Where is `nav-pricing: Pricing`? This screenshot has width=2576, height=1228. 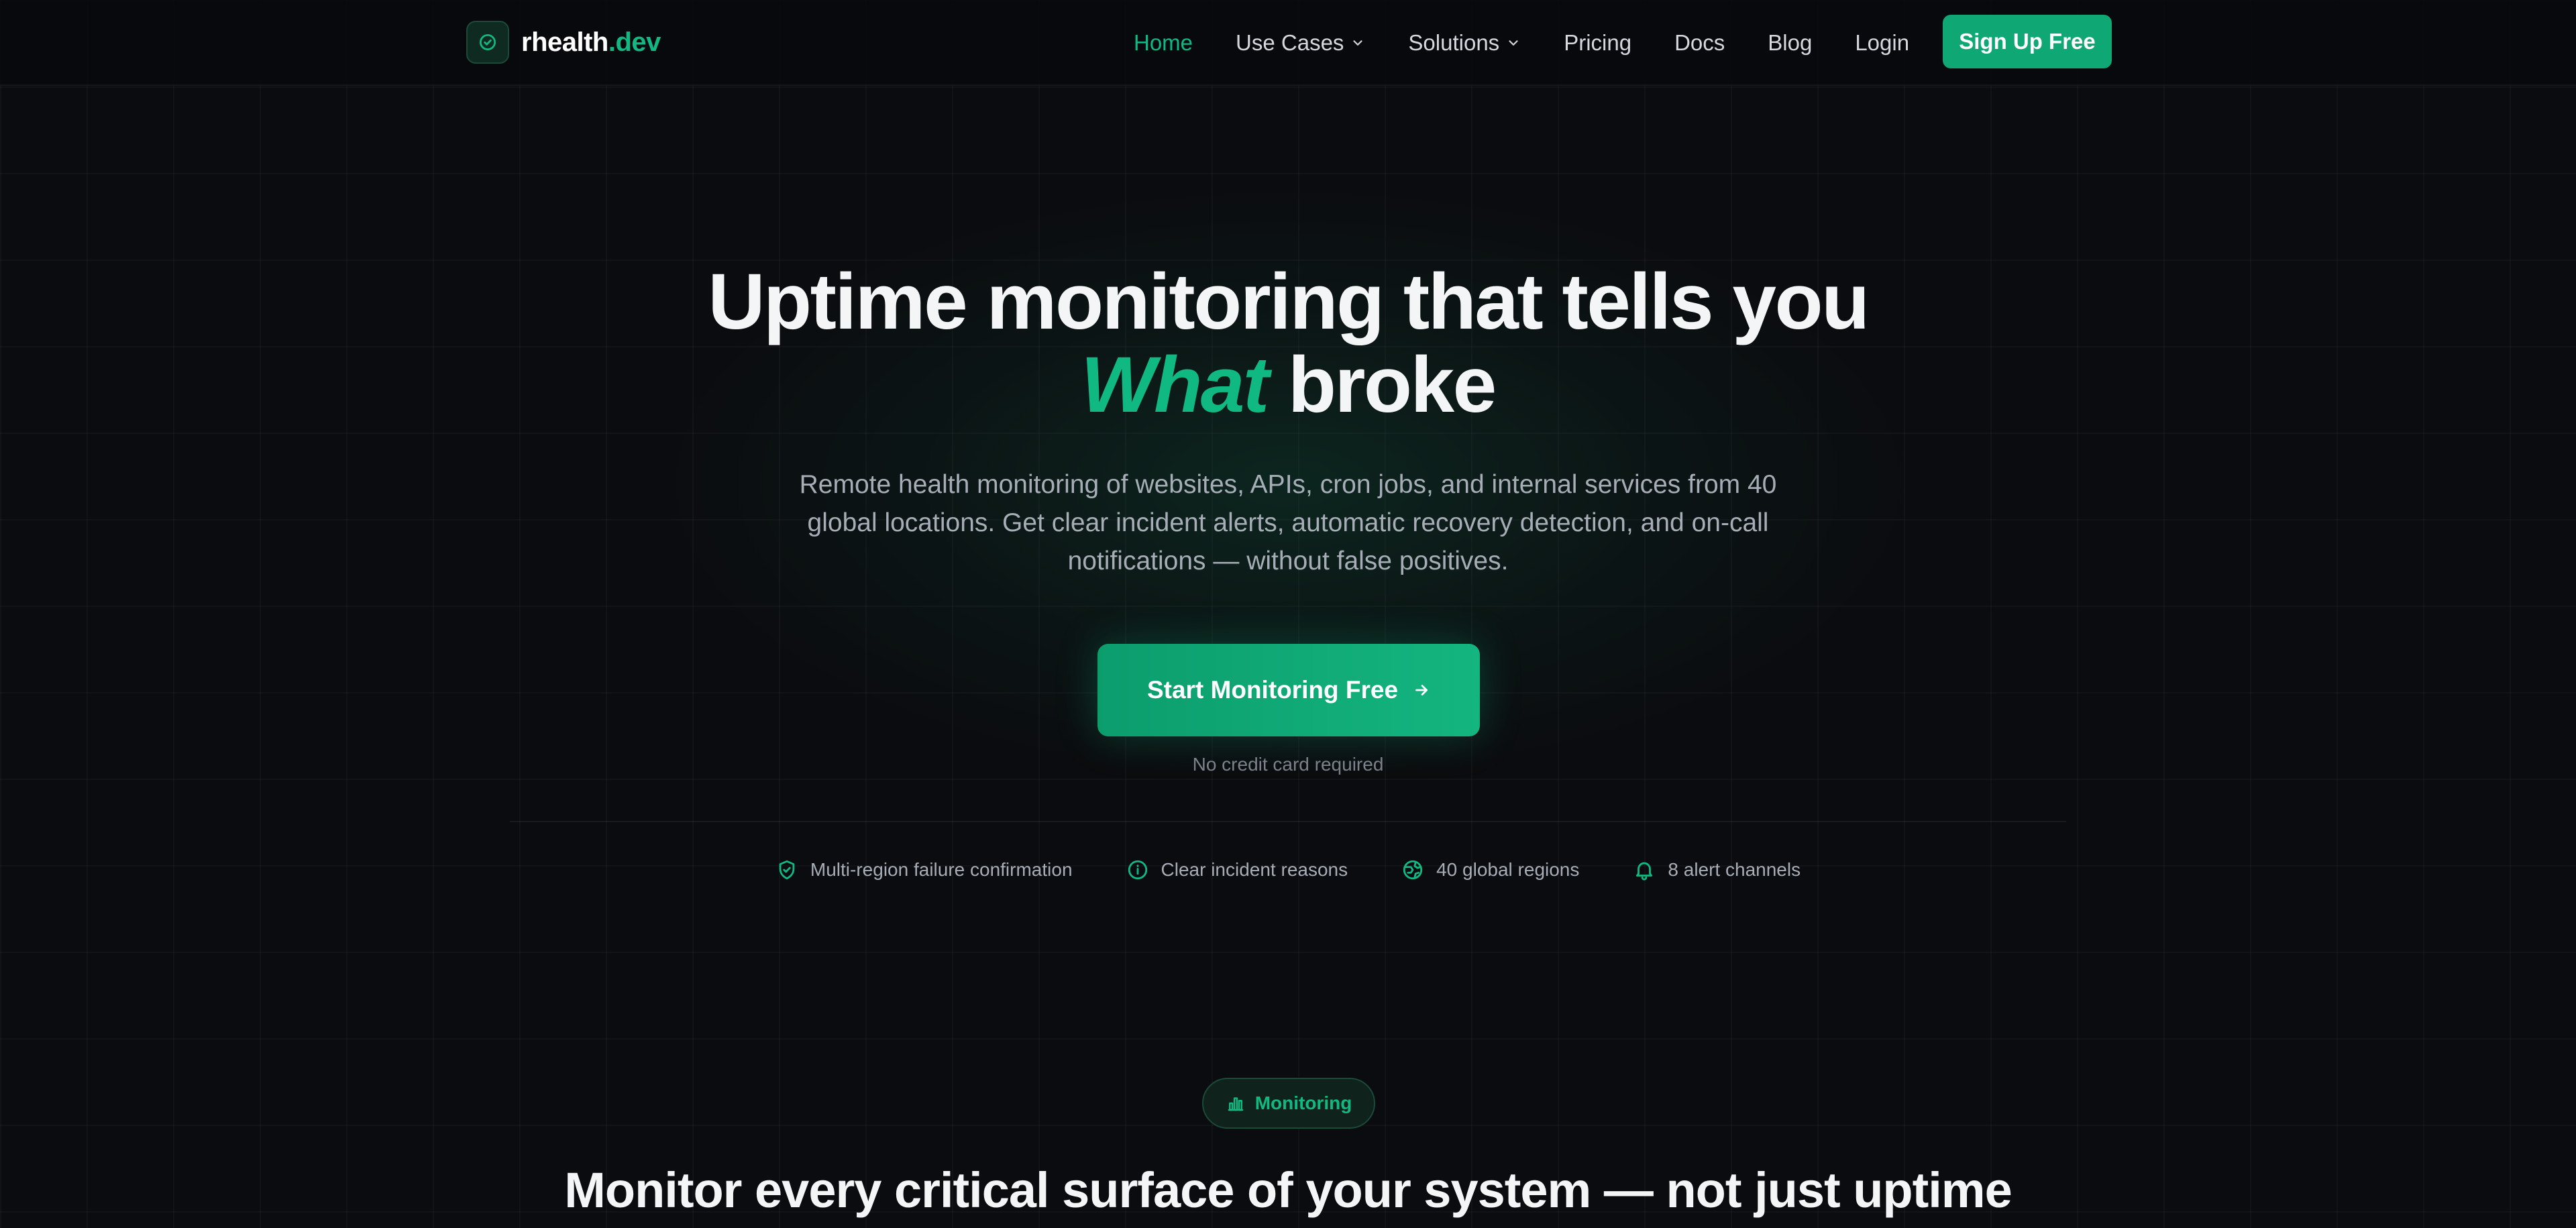
nav-pricing: Pricing is located at coordinates (1597, 43).